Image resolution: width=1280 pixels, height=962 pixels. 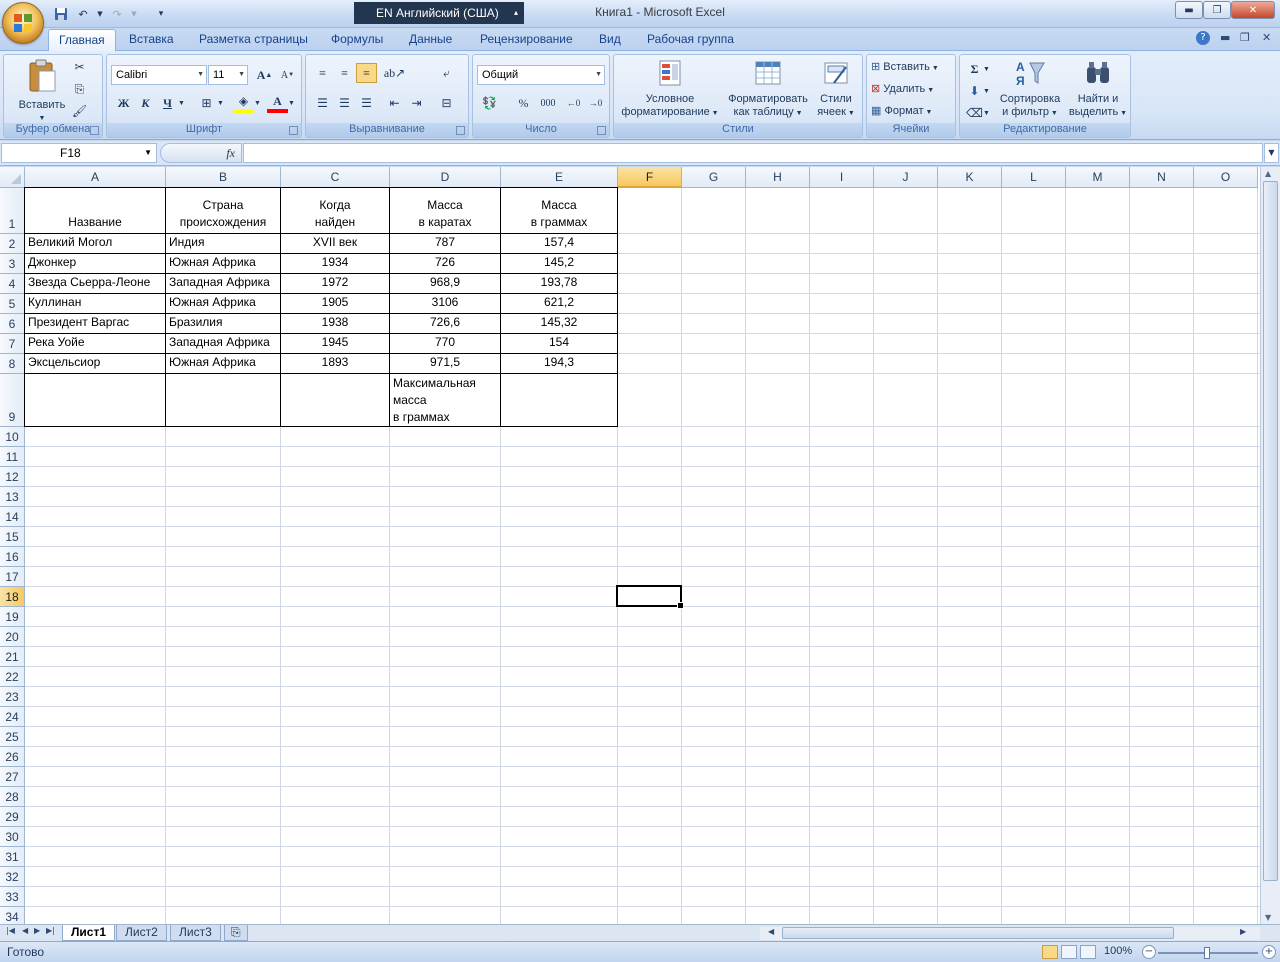 I want to click on vertical-scrollbar: ▲ ▼, so click(x=1270, y=545).